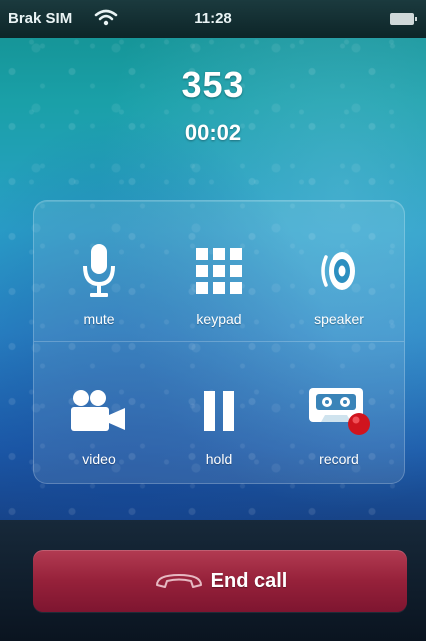 The image size is (426, 641). Describe the element at coordinates (178, 581) in the screenshot. I see `phone-hangup-icon` at that location.